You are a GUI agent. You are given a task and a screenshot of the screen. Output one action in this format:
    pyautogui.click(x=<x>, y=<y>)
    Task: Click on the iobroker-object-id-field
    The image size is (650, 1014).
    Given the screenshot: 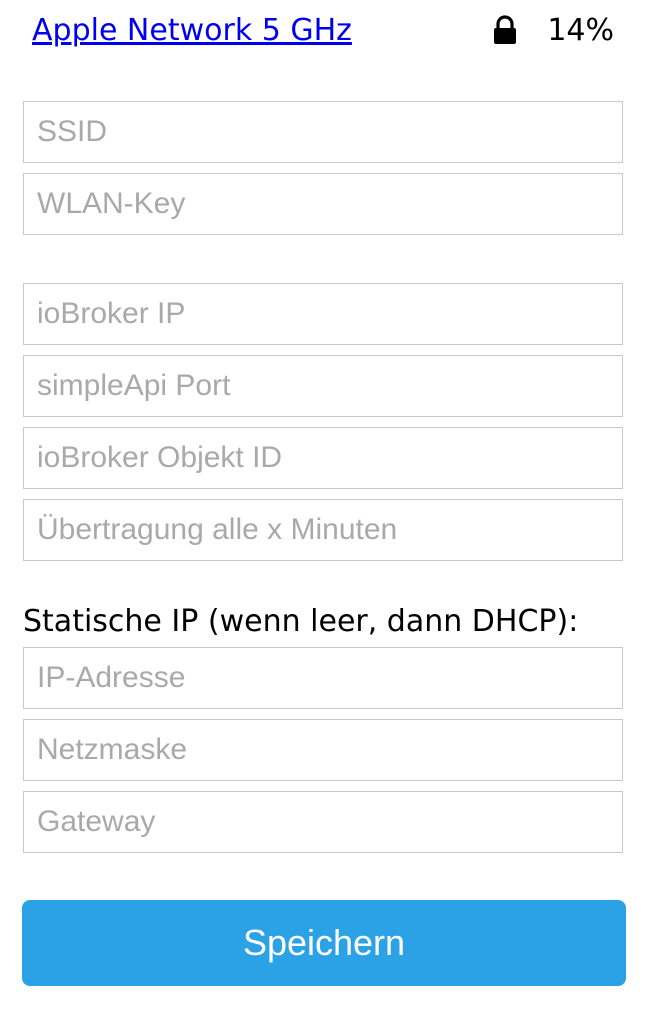 What is the action you would take?
    pyautogui.click(x=323, y=458)
    